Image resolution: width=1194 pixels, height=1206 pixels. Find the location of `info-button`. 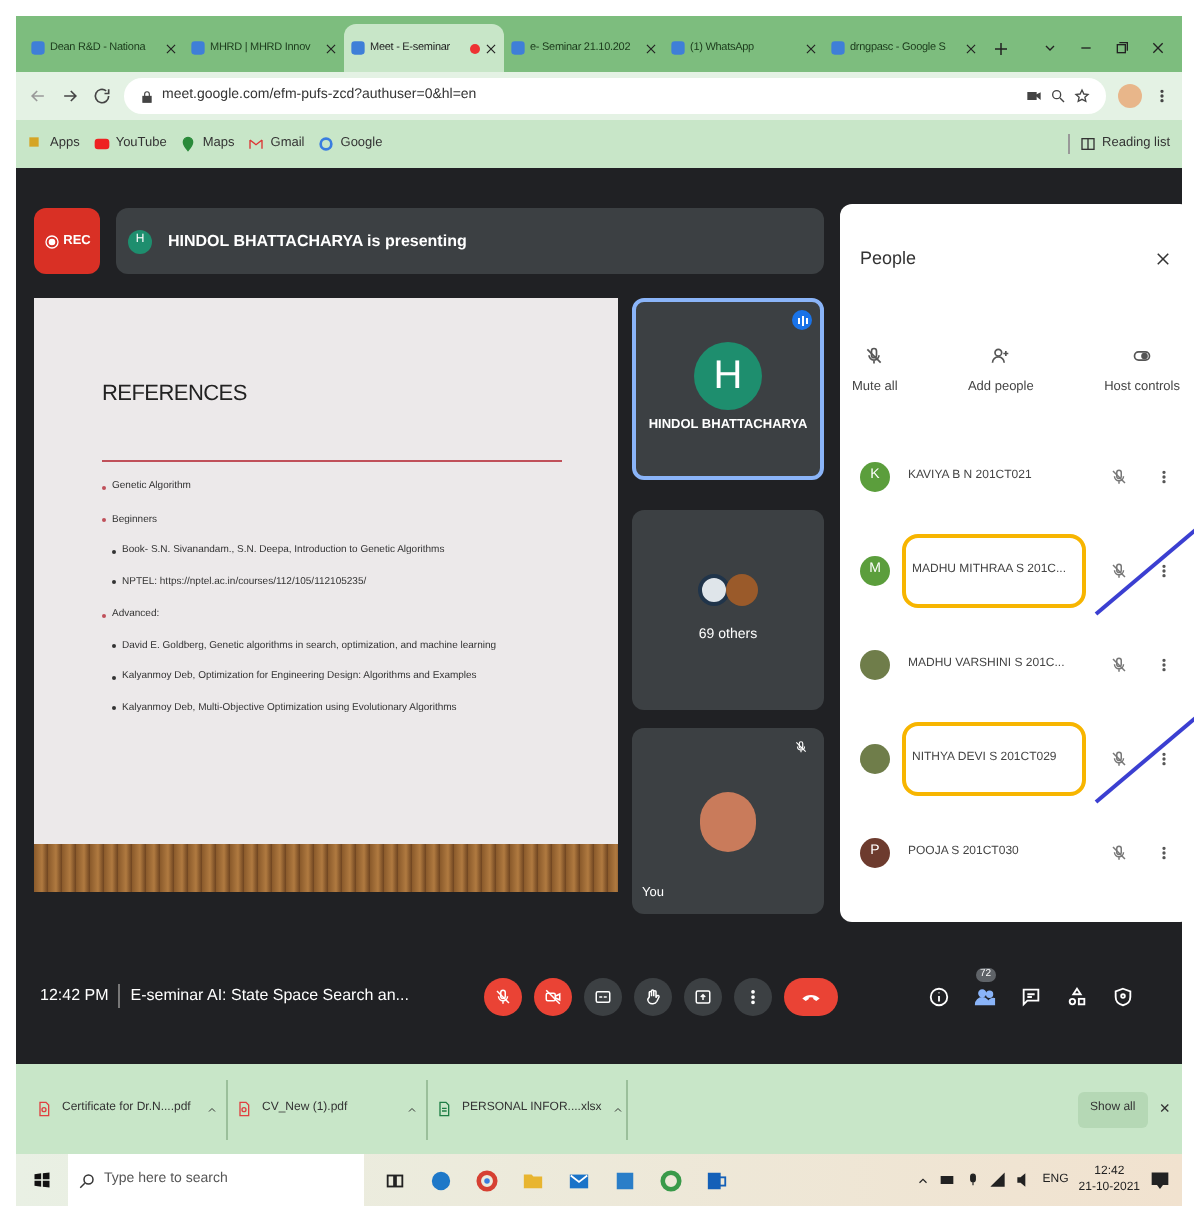

info-button is located at coordinates (939, 996).